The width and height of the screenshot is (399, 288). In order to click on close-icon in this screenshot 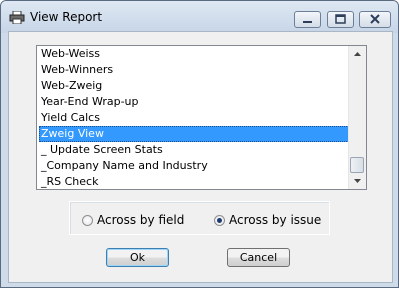, I will do `click(375, 19)`.